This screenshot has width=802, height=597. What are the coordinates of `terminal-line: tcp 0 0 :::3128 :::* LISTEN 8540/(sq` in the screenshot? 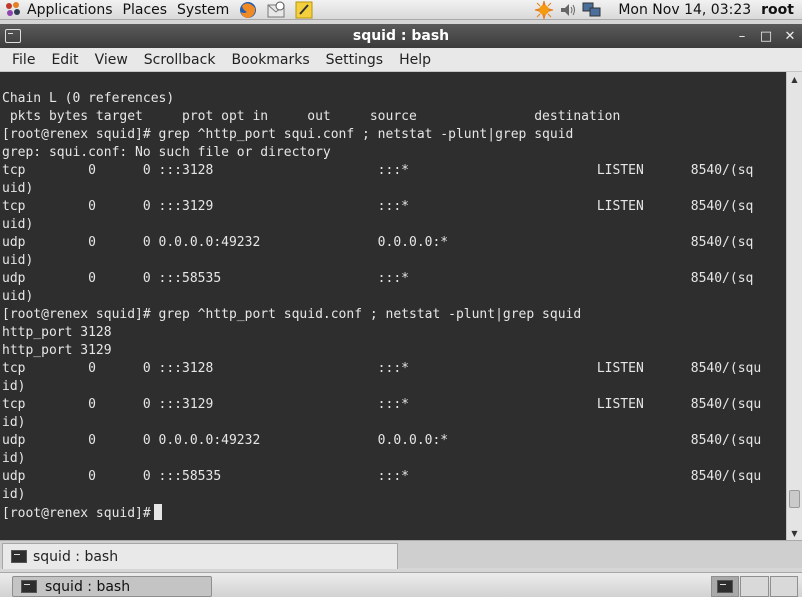 It's located at (378, 170).